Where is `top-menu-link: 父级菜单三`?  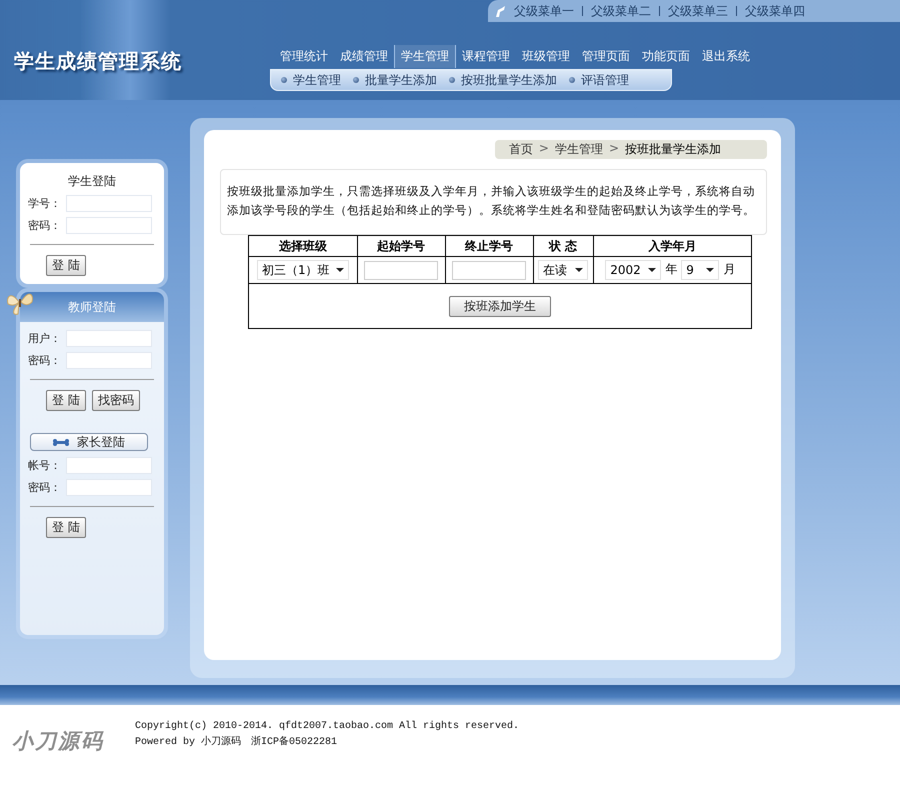
top-menu-link: 父级菜单三 is located at coordinates (698, 11).